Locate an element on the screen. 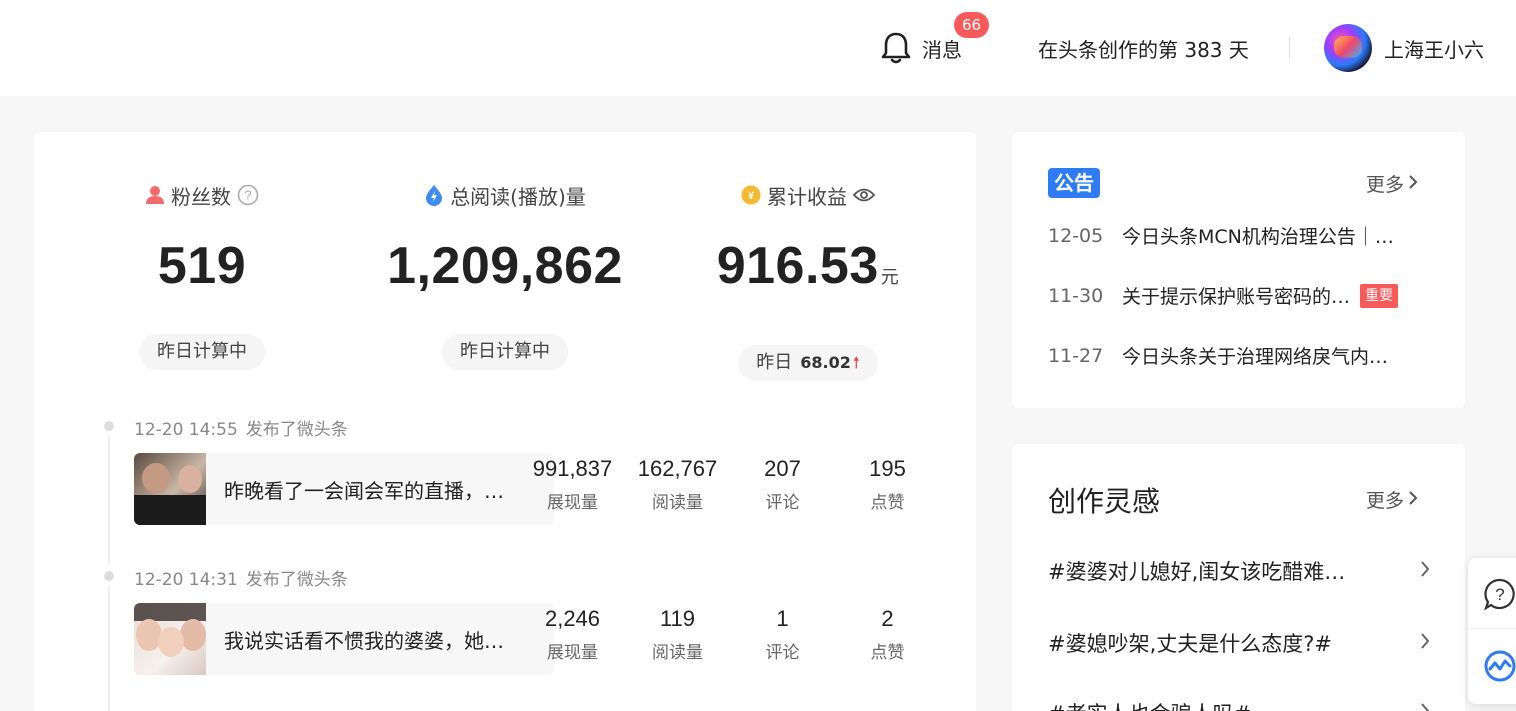 The image size is (1516, 711). inspiration-item: #老实人也会骗人吗# is located at coordinates (1239, 704).